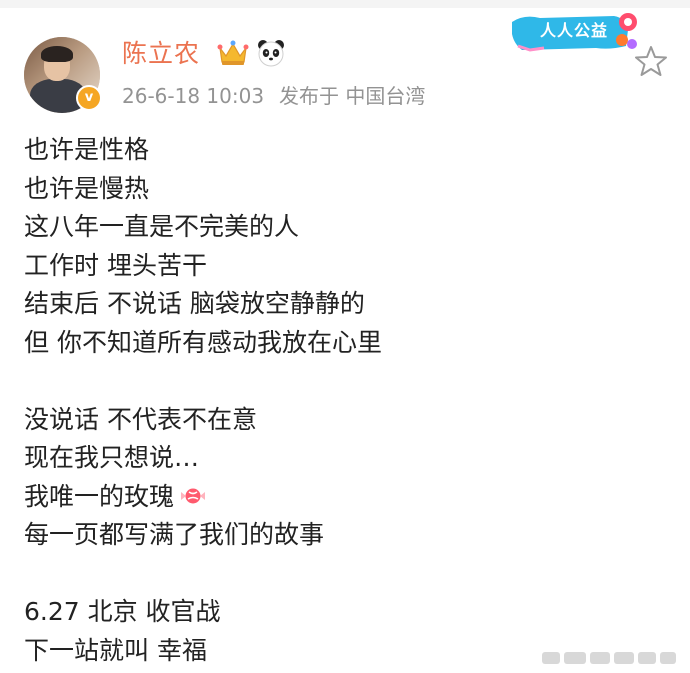 The image size is (690, 673). I want to click on post-line: 但 你不知道所有感动我放在心里, so click(203, 342).